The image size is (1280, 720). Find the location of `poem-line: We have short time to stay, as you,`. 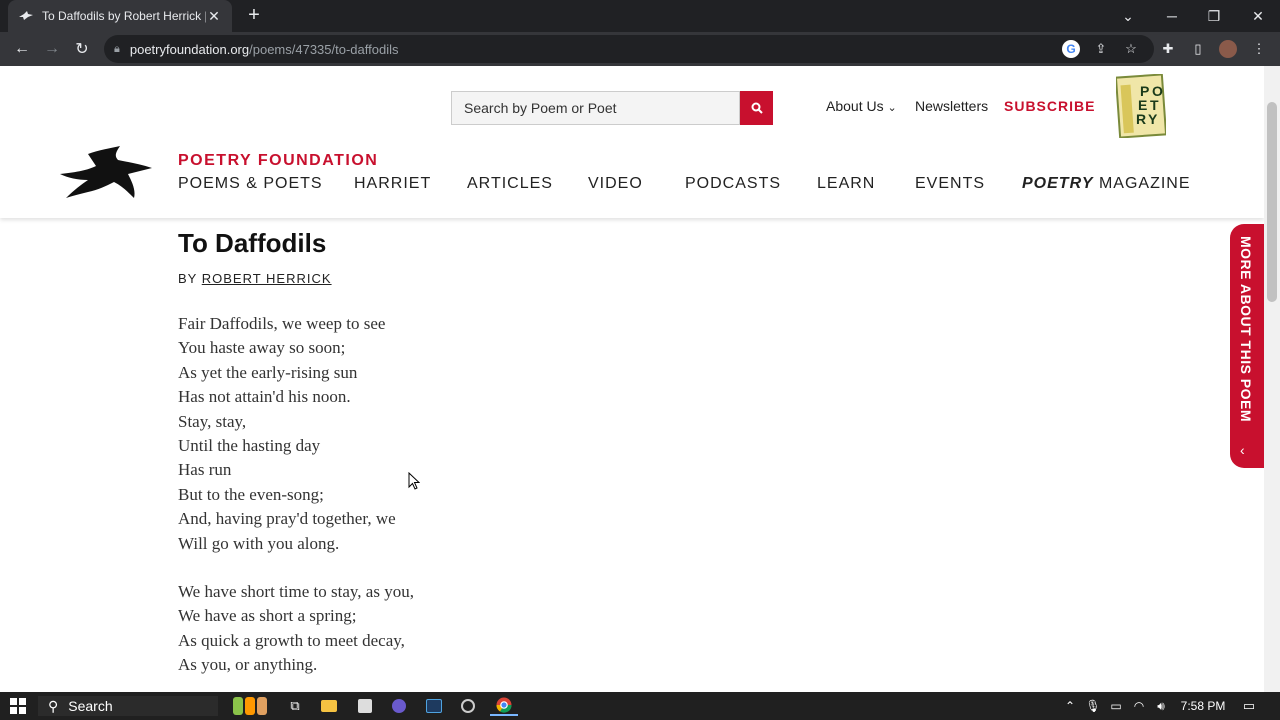

poem-line: We have short time to stay, as you, is located at coordinates (296, 592).